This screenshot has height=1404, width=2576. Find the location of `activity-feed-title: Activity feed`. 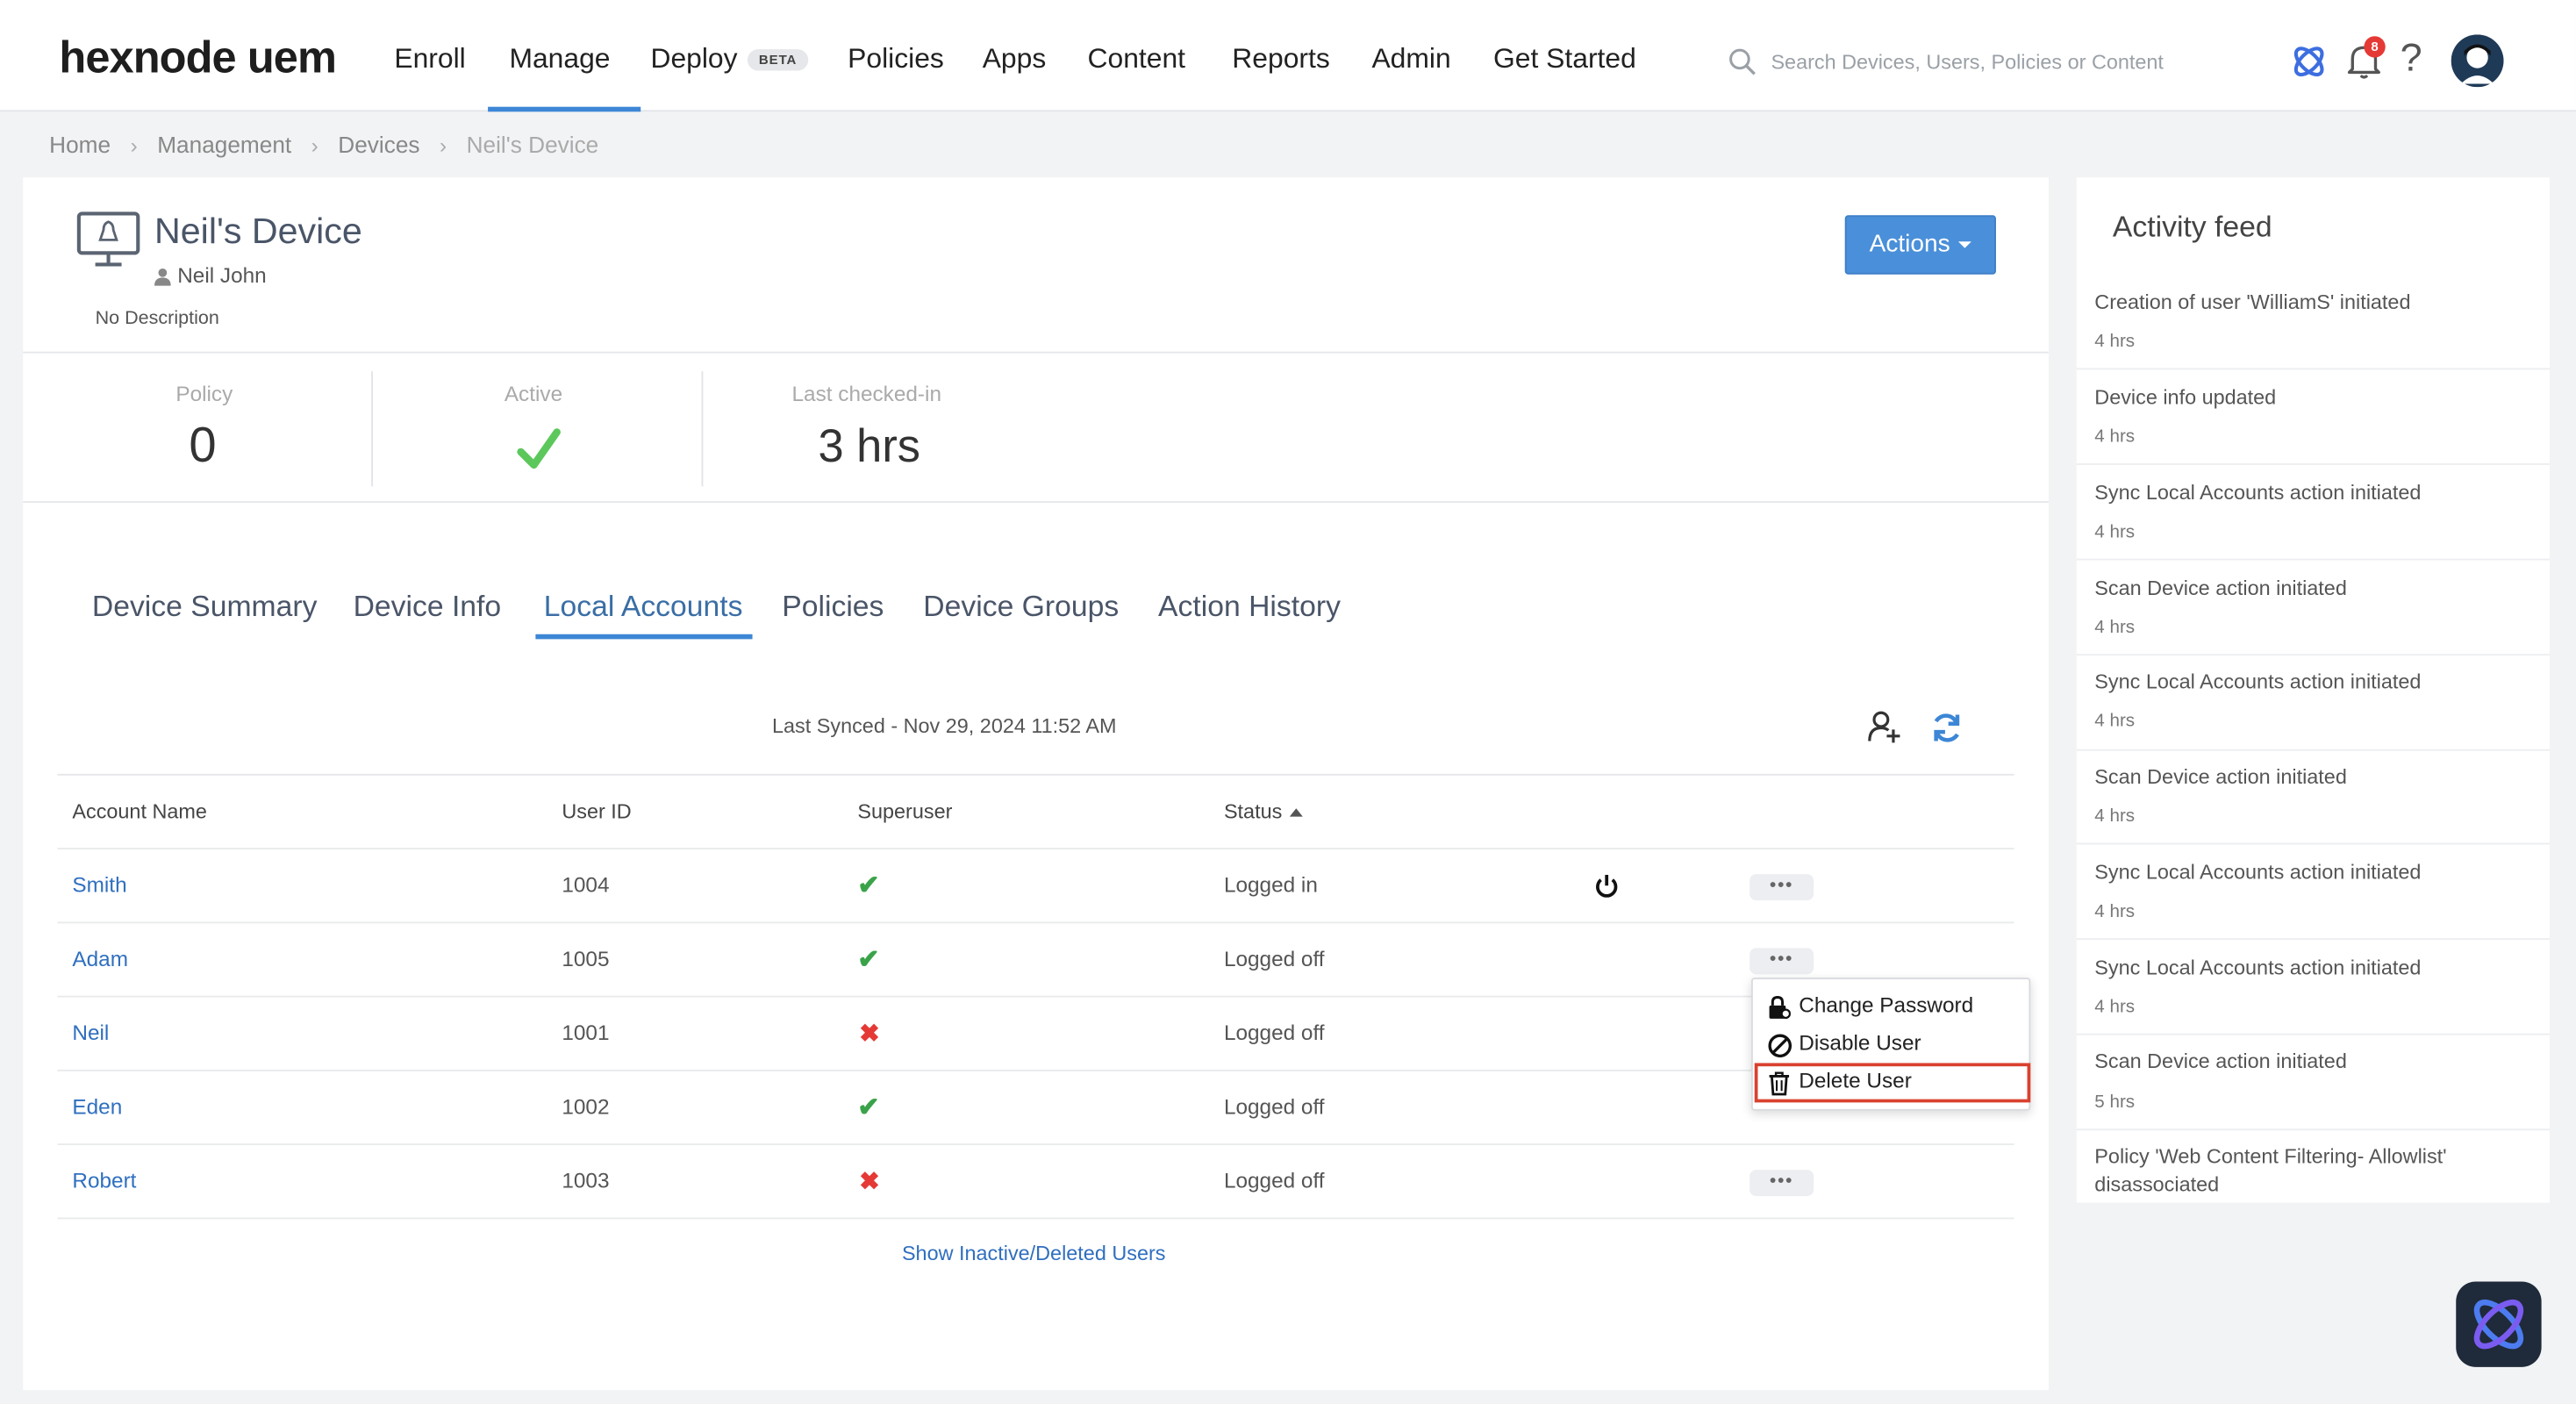

activity-feed-title: Activity feed is located at coordinates (2192, 227).